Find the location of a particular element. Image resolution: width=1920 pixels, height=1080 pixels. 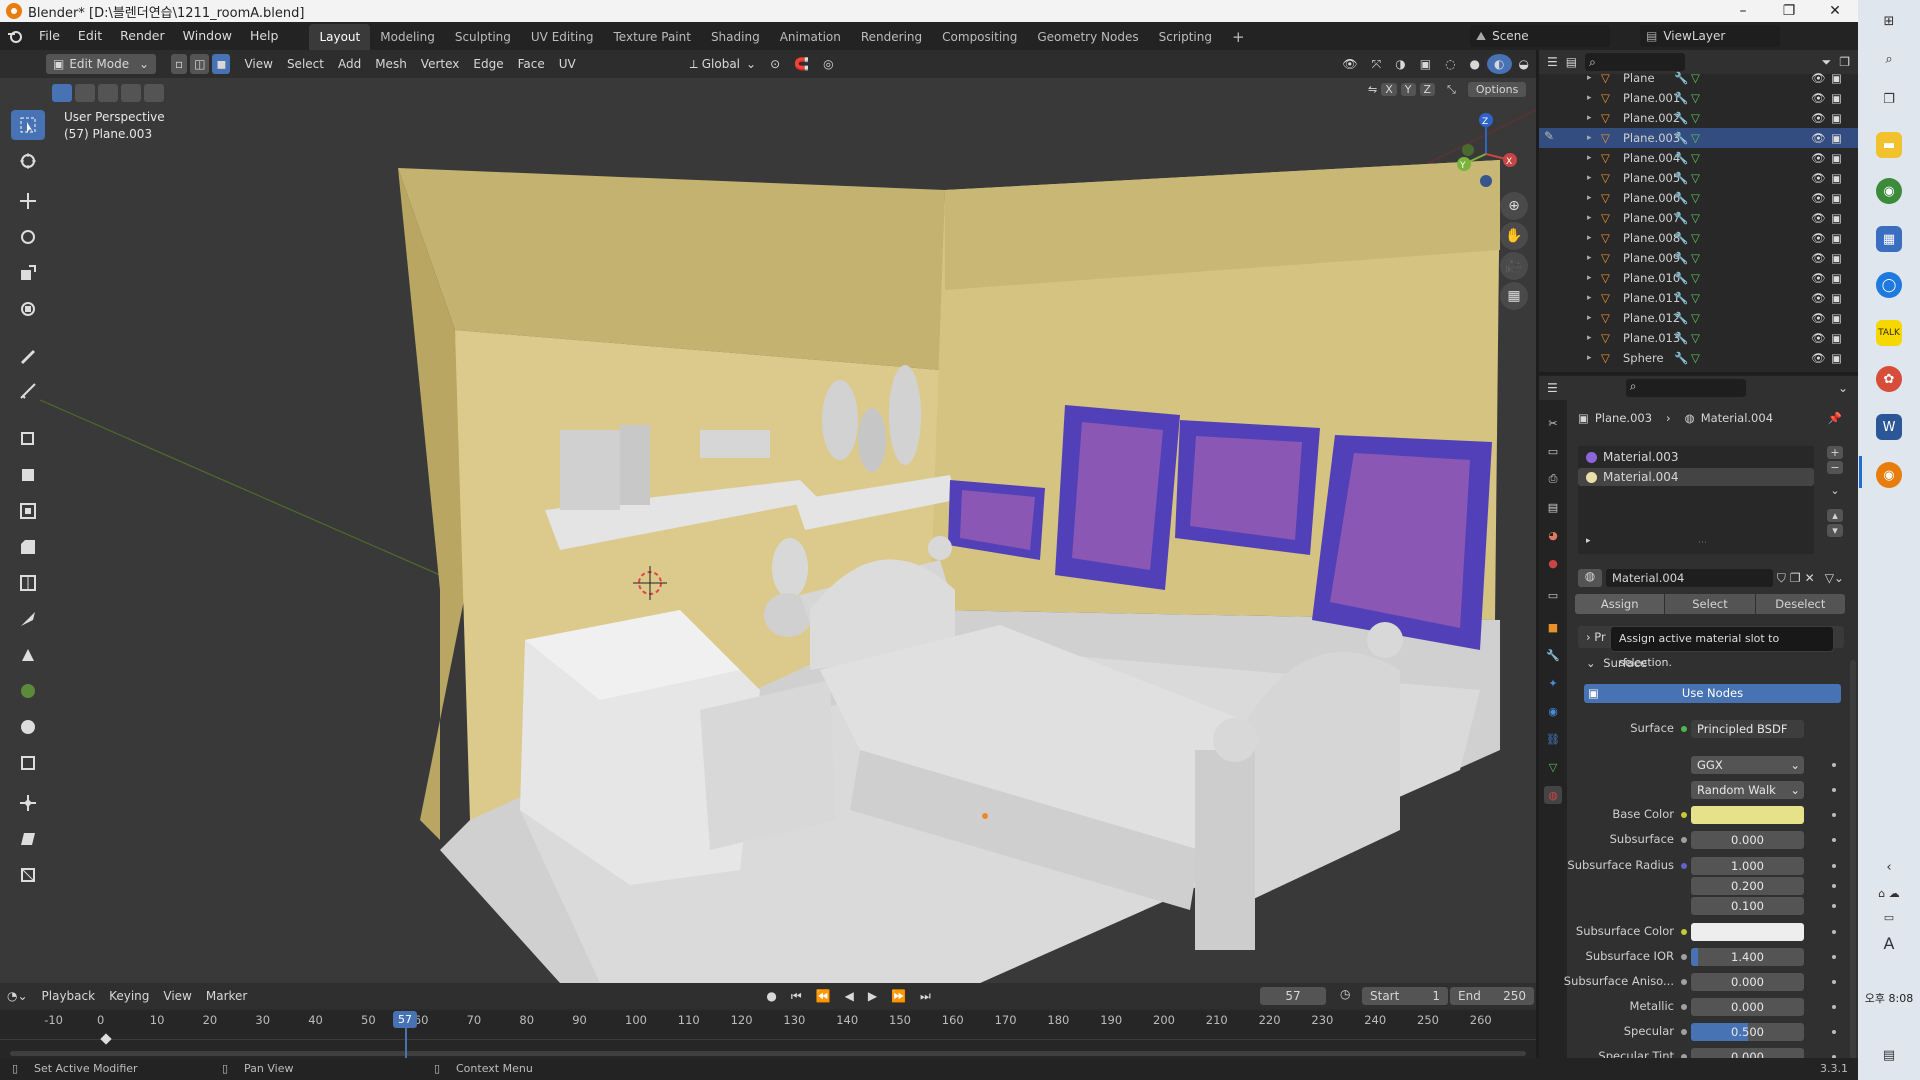

menu-view: View is located at coordinates (258, 64).